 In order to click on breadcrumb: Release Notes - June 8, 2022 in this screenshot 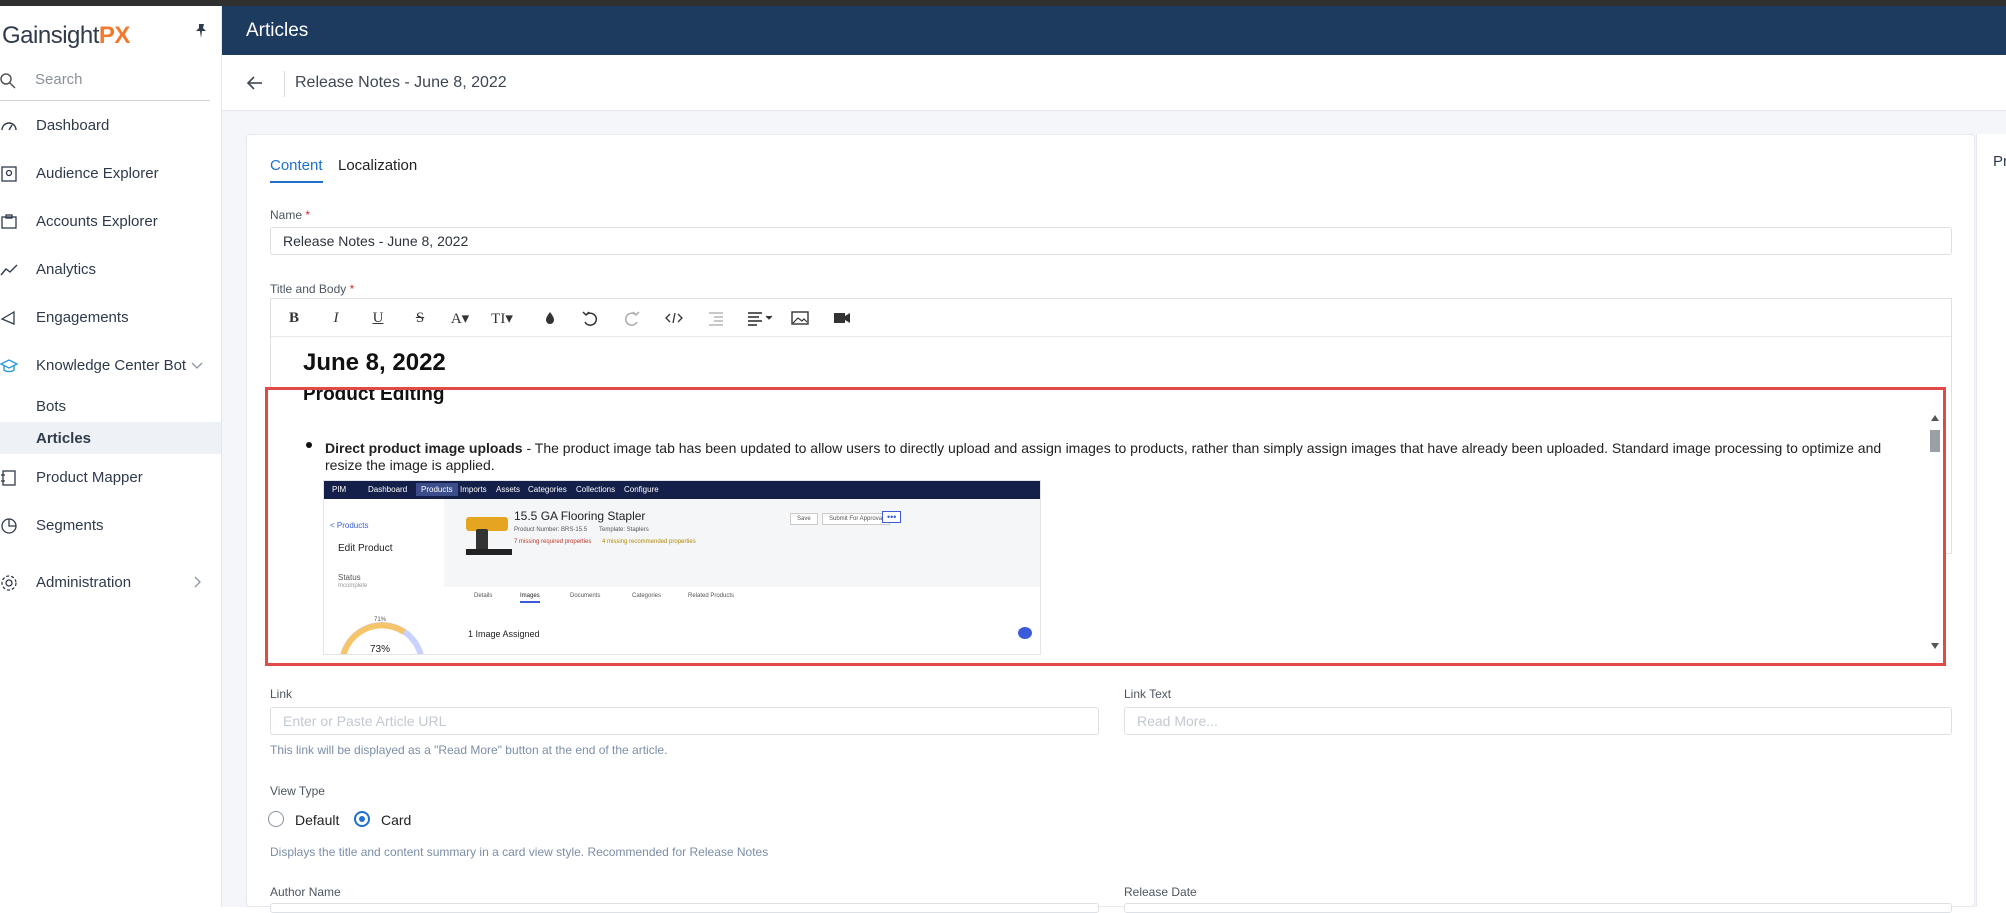, I will do `click(1114, 83)`.